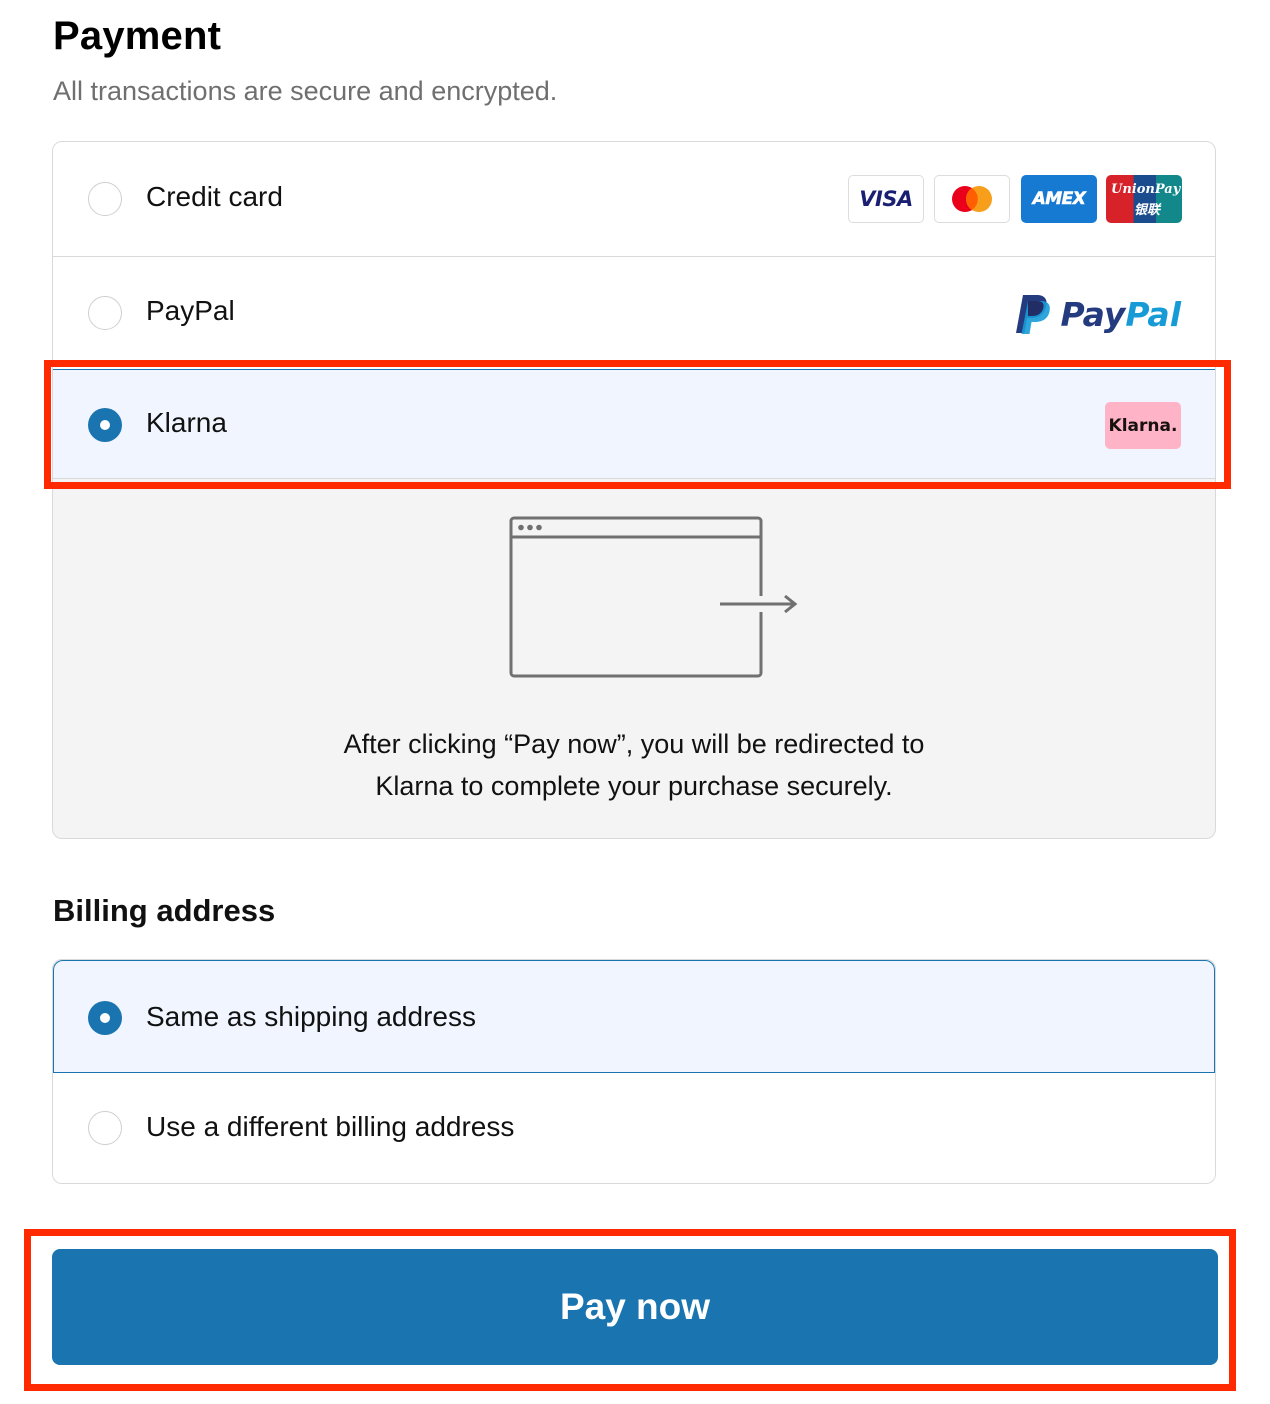  I want to click on klarna-label: Klarna, so click(186, 422).